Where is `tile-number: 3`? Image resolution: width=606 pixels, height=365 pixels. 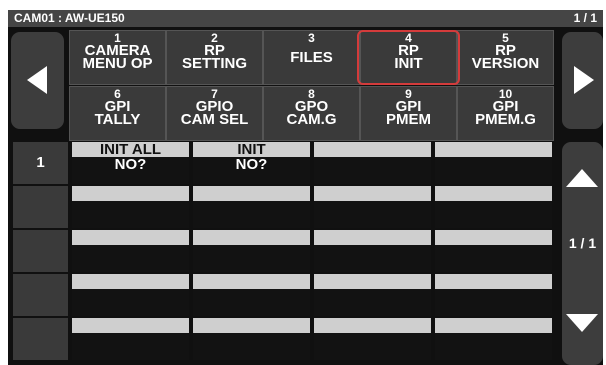
tile-number: 3 is located at coordinates (311, 38).